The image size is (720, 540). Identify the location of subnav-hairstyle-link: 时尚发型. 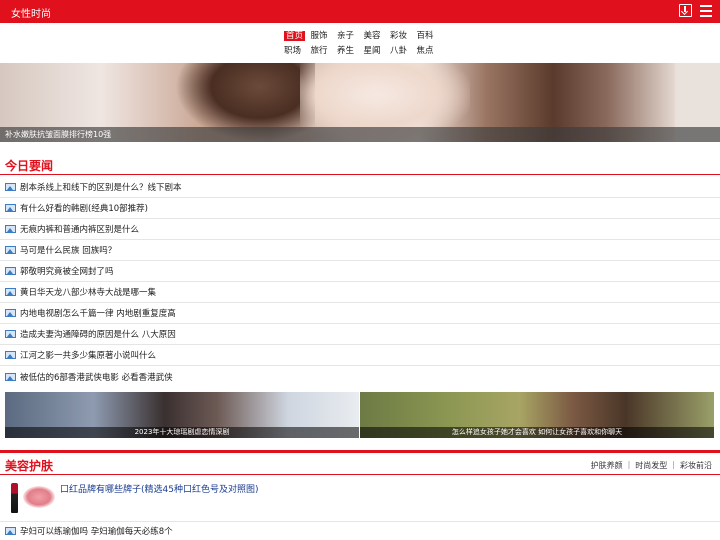
(651, 465).